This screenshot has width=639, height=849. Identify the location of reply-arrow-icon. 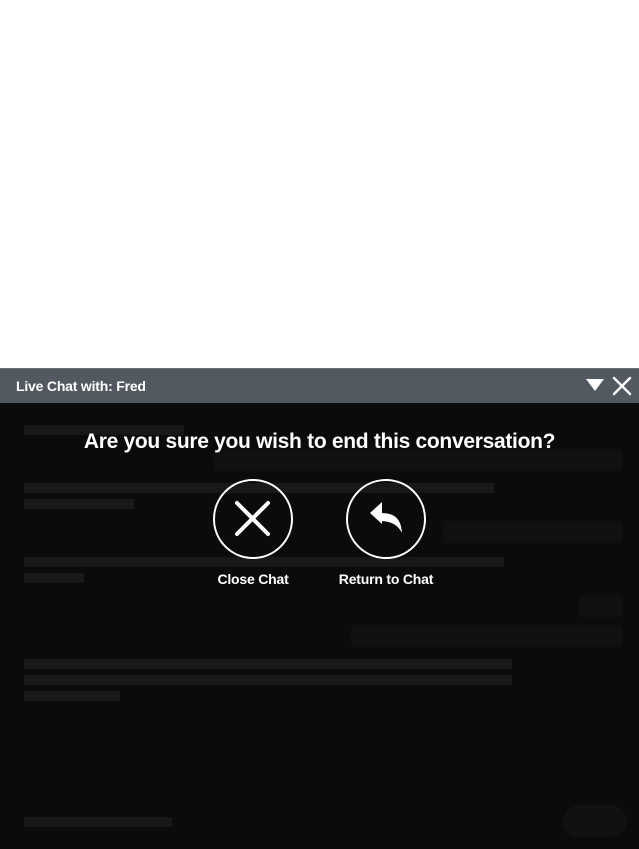
(386, 517).